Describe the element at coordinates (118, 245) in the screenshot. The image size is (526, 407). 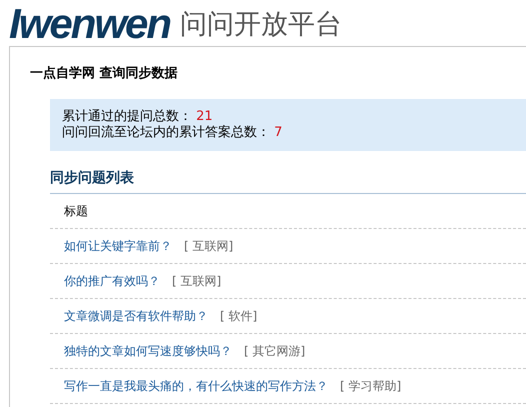
I see `question-link: 如何让关键字靠前？` at that location.